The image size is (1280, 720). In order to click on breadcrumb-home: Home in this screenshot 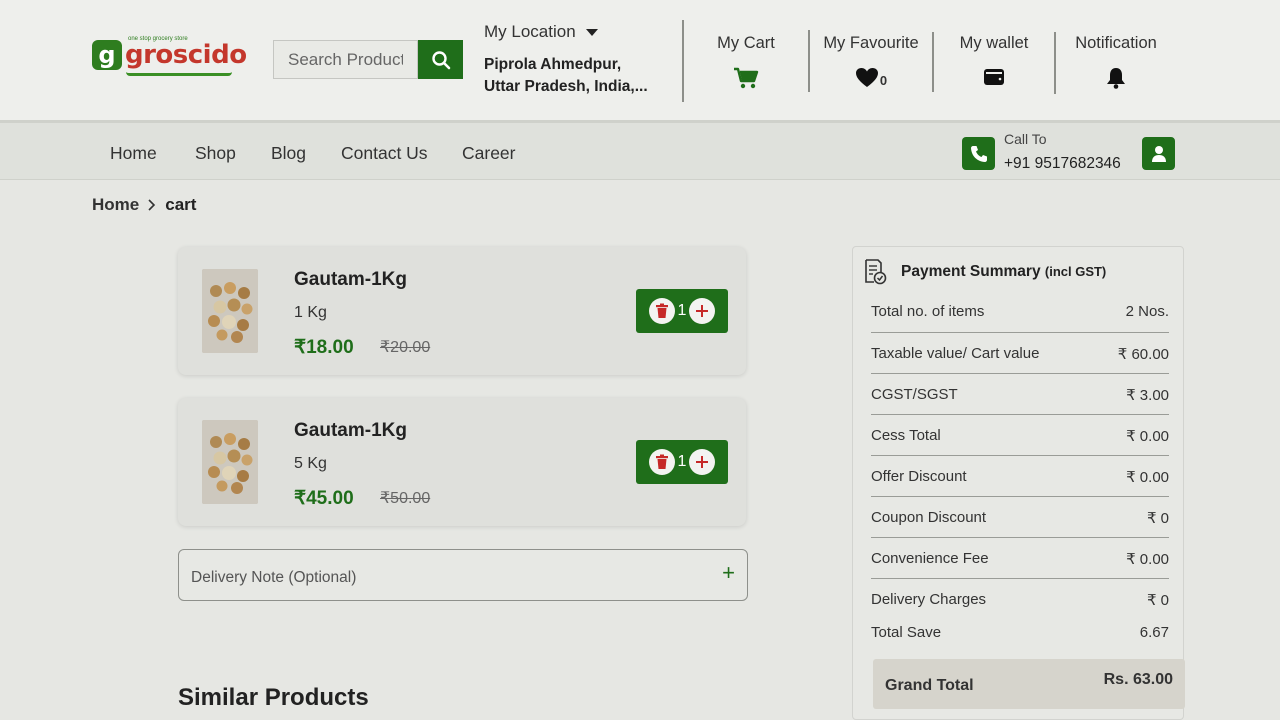, I will do `click(115, 205)`.